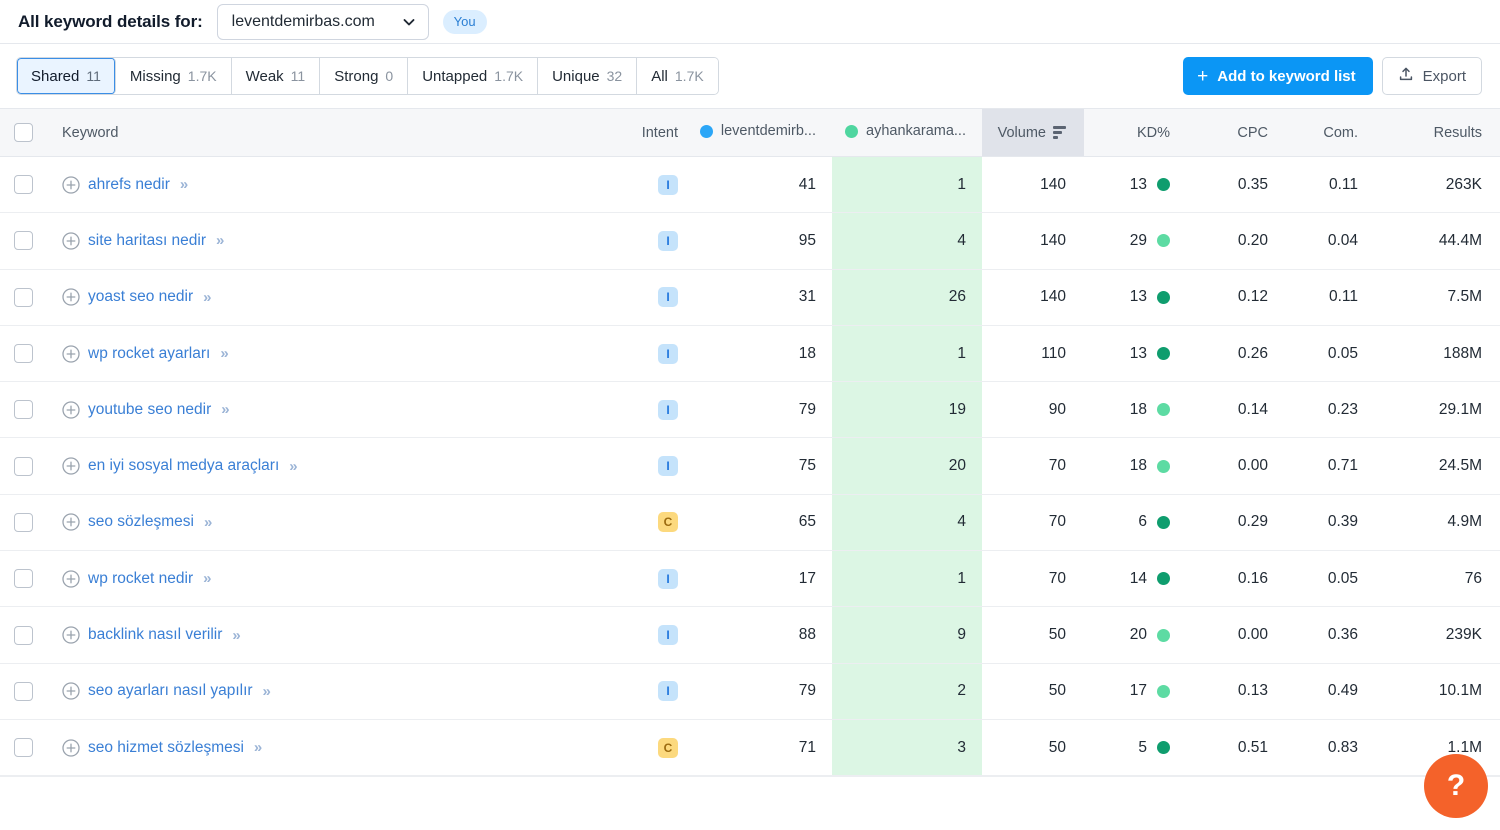  What do you see at coordinates (473, 76) in the screenshot?
I see `tab-untapped: Untapped 1.7K` at bounding box center [473, 76].